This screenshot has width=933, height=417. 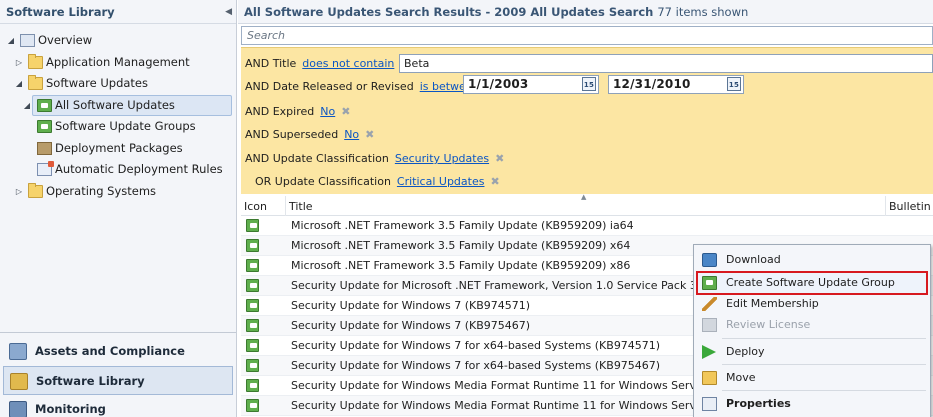 I want to click on tree-item-software-updates: ◢ Software Updates, so click(x=118, y=84).